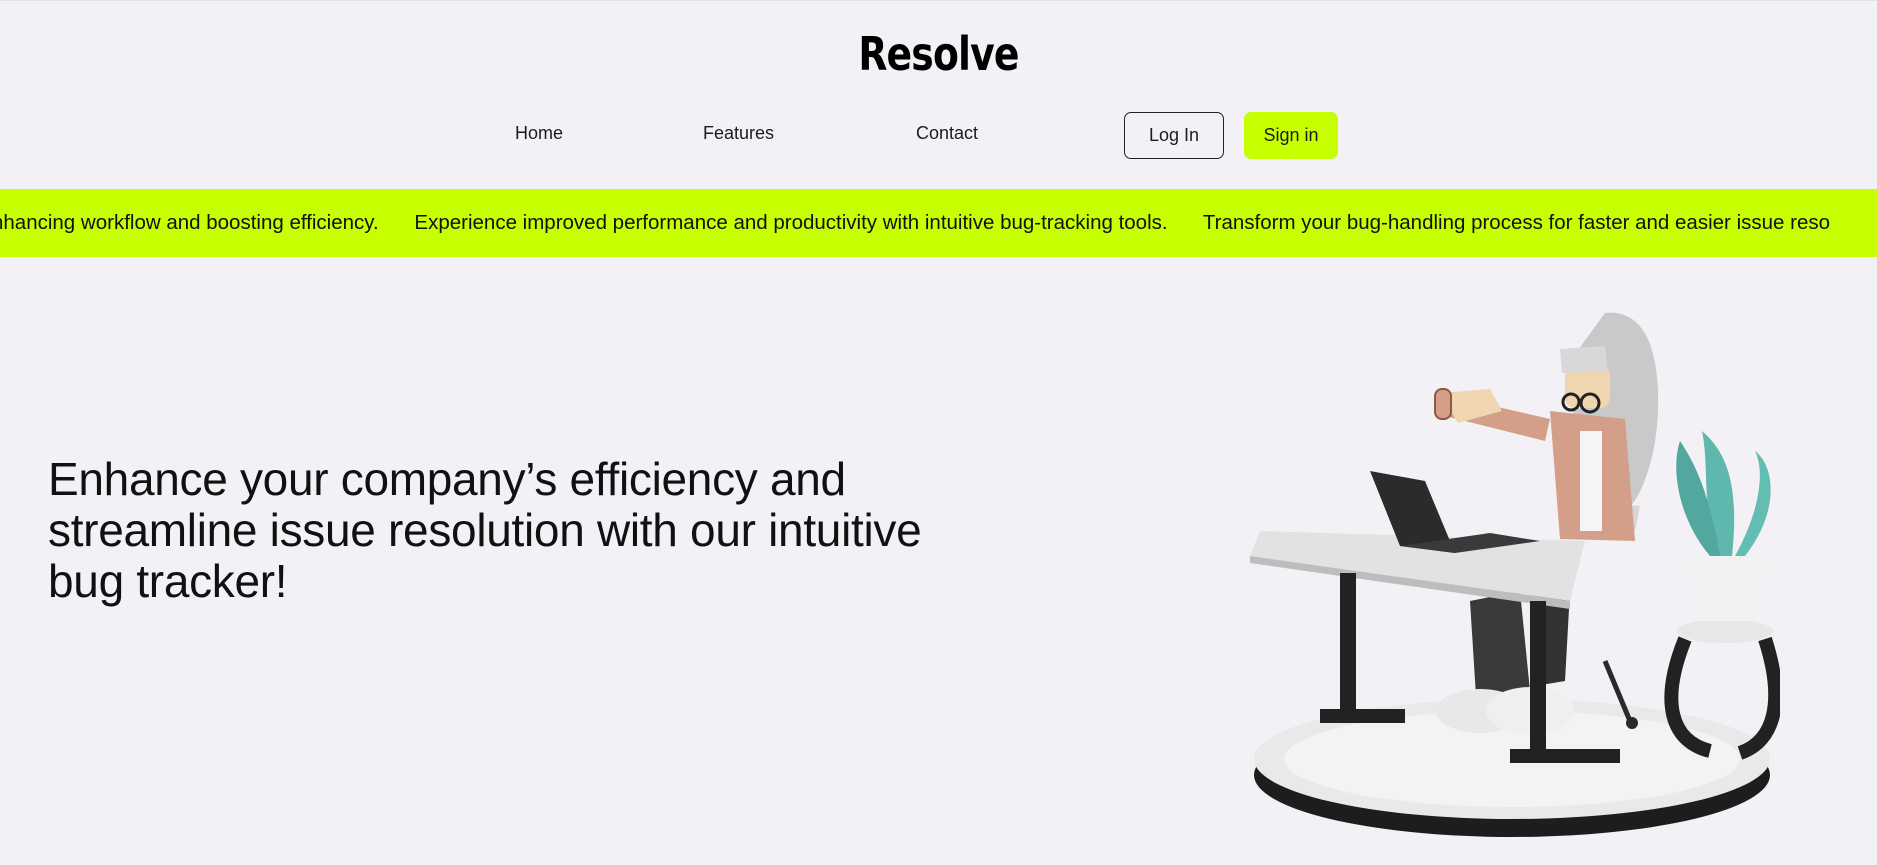  Describe the element at coordinates (1584, 359) in the screenshot. I see `person-hat` at that location.